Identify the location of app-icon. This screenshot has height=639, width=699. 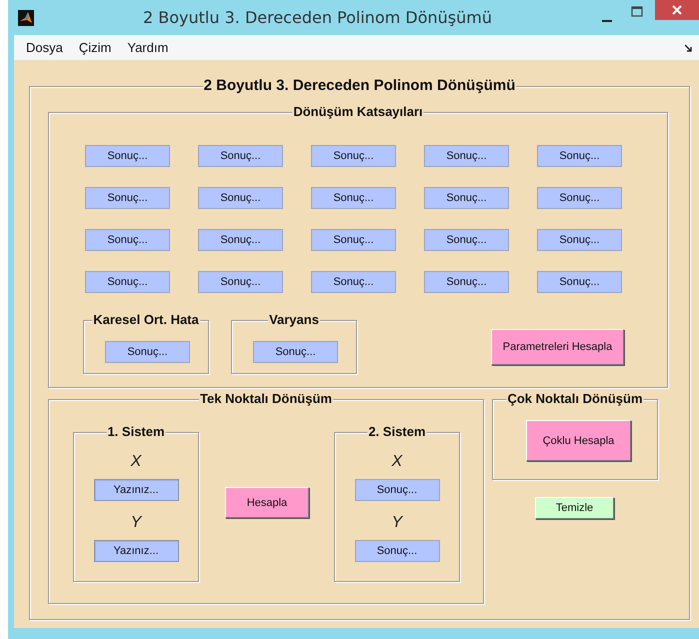
(26, 18).